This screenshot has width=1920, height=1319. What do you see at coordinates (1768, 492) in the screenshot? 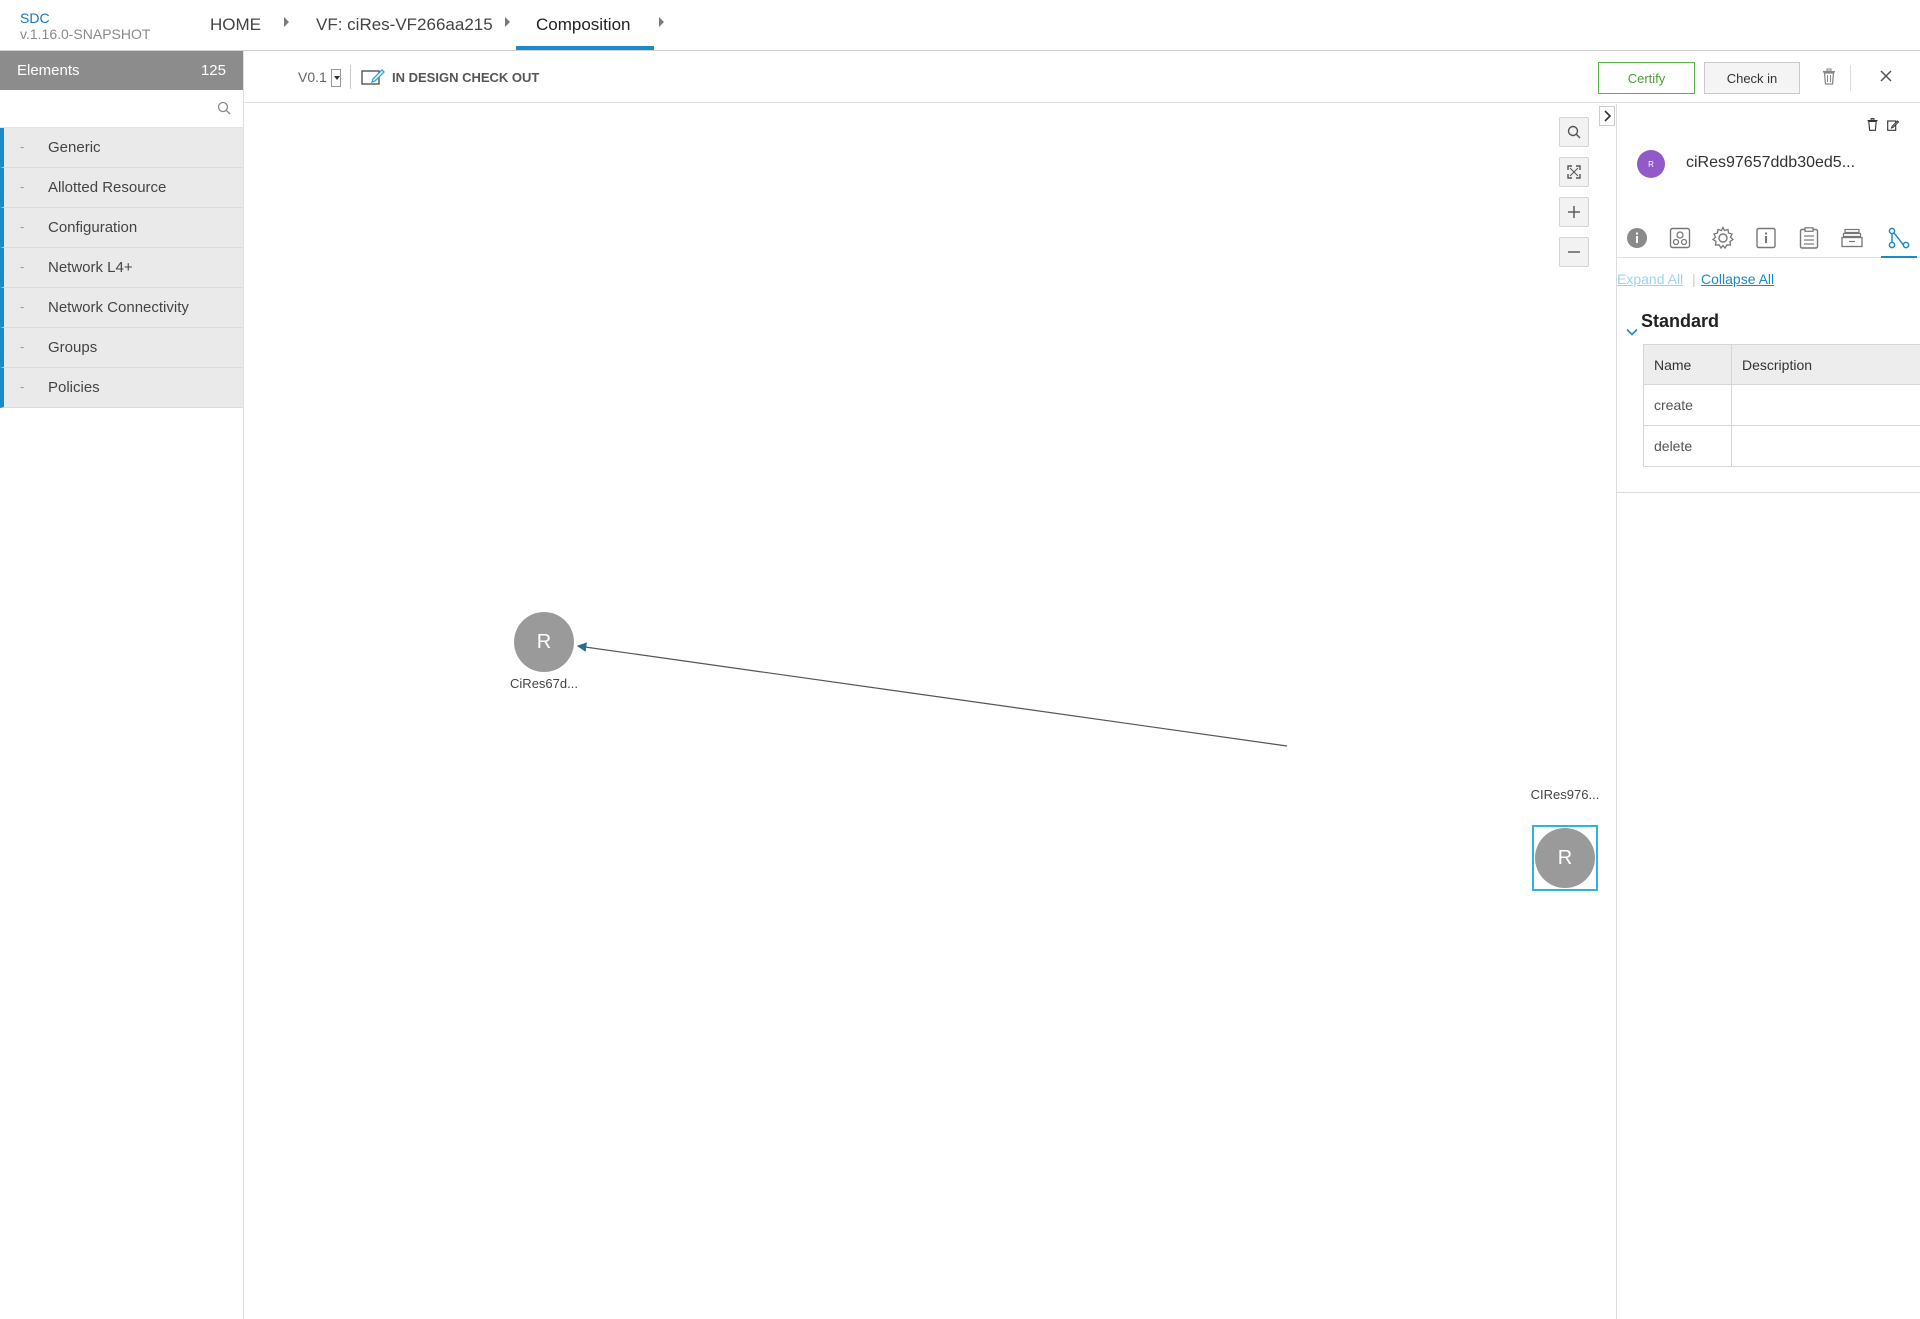
I see `divider` at bounding box center [1768, 492].